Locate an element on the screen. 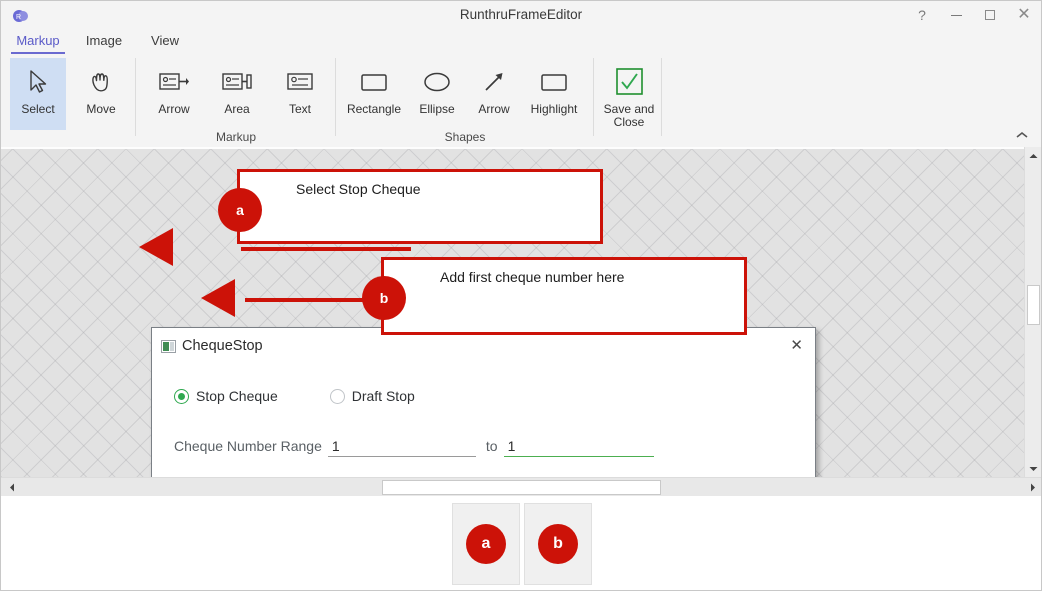 Image resolution: width=1042 pixels, height=591 pixels. ribbon-group-markup: Arrow Area Text Markup is located at coordinates (236, 100).